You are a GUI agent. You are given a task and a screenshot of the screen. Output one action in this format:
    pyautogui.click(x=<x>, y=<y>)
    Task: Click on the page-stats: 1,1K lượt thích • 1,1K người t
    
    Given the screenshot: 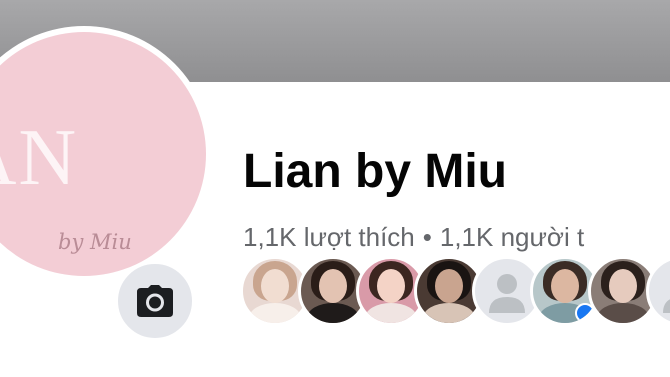 What is the action you would take?
    pyautogui.click(x=413, y=237)
    